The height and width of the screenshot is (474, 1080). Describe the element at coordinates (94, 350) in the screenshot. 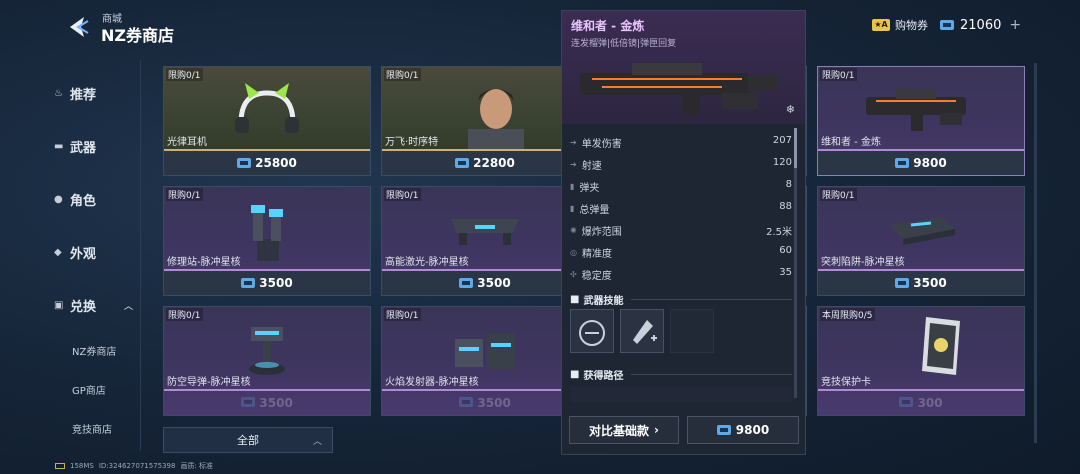

I see `subnav-nz-store: NZ券商店` at that location.